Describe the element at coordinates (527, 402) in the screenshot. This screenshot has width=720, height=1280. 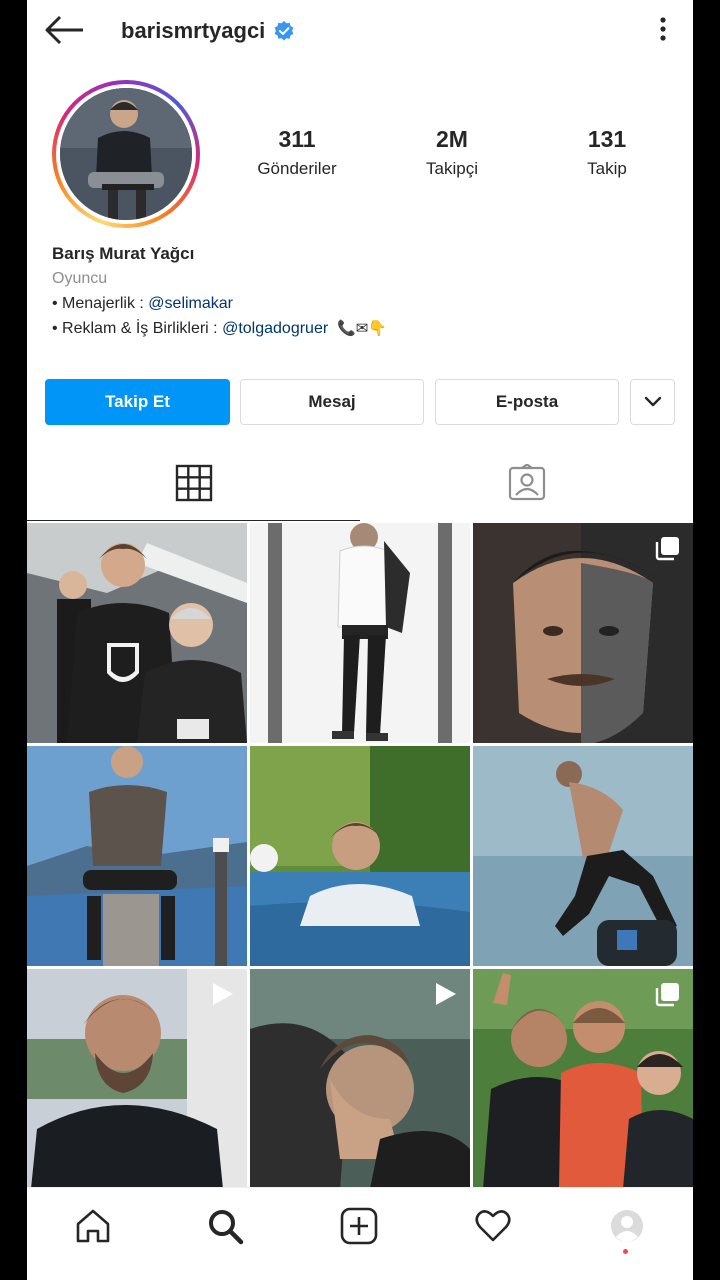
I see `email-button: E-posta` at that location.